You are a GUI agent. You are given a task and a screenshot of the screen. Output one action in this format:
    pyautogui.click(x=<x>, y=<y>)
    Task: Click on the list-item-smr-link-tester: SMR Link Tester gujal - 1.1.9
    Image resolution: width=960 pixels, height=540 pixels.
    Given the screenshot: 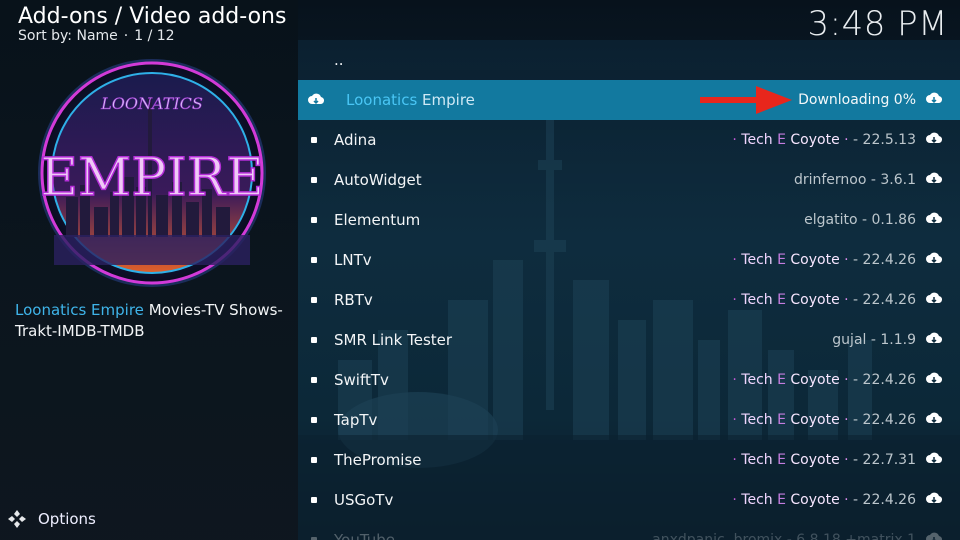 What is the action you would take?
    pyautogui.click(x=629, y=340)
    